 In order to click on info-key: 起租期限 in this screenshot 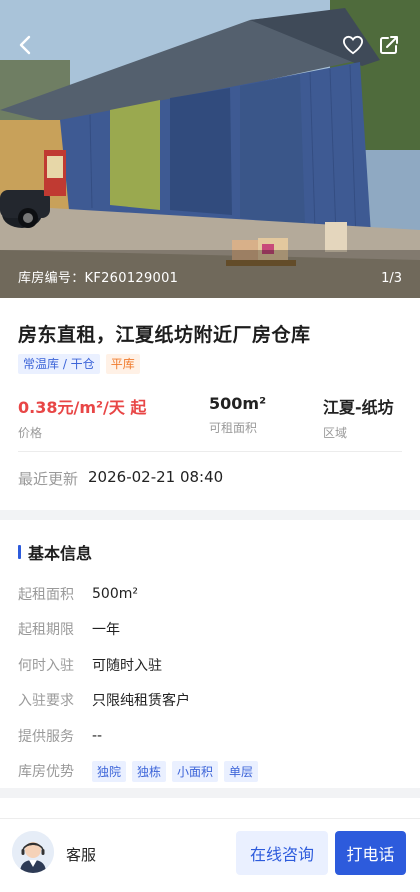, I will do `click(46, 630)`.